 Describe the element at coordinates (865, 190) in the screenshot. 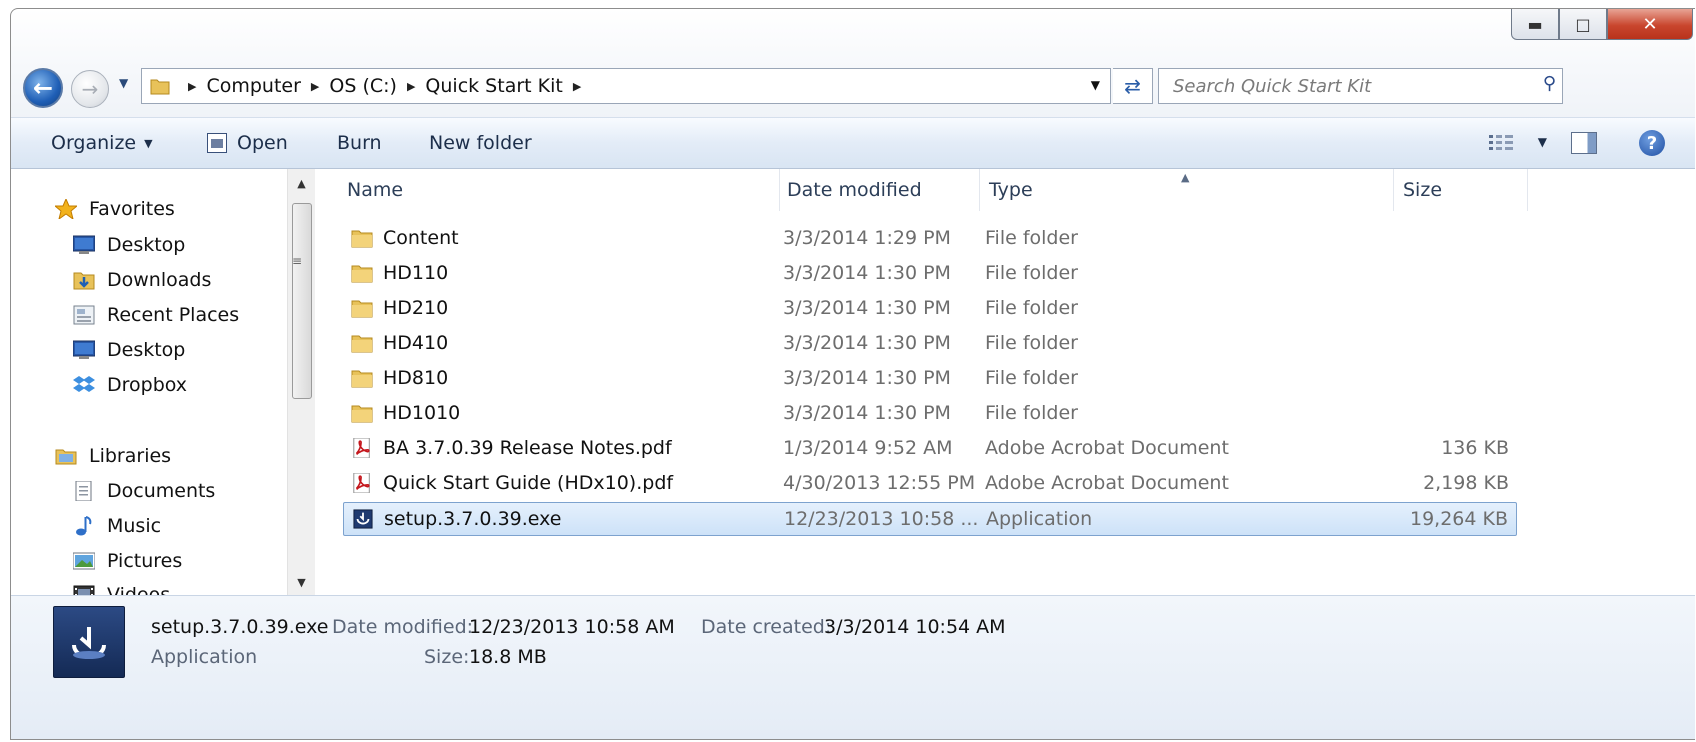

I see `column-header-date: Date modified` at that location.